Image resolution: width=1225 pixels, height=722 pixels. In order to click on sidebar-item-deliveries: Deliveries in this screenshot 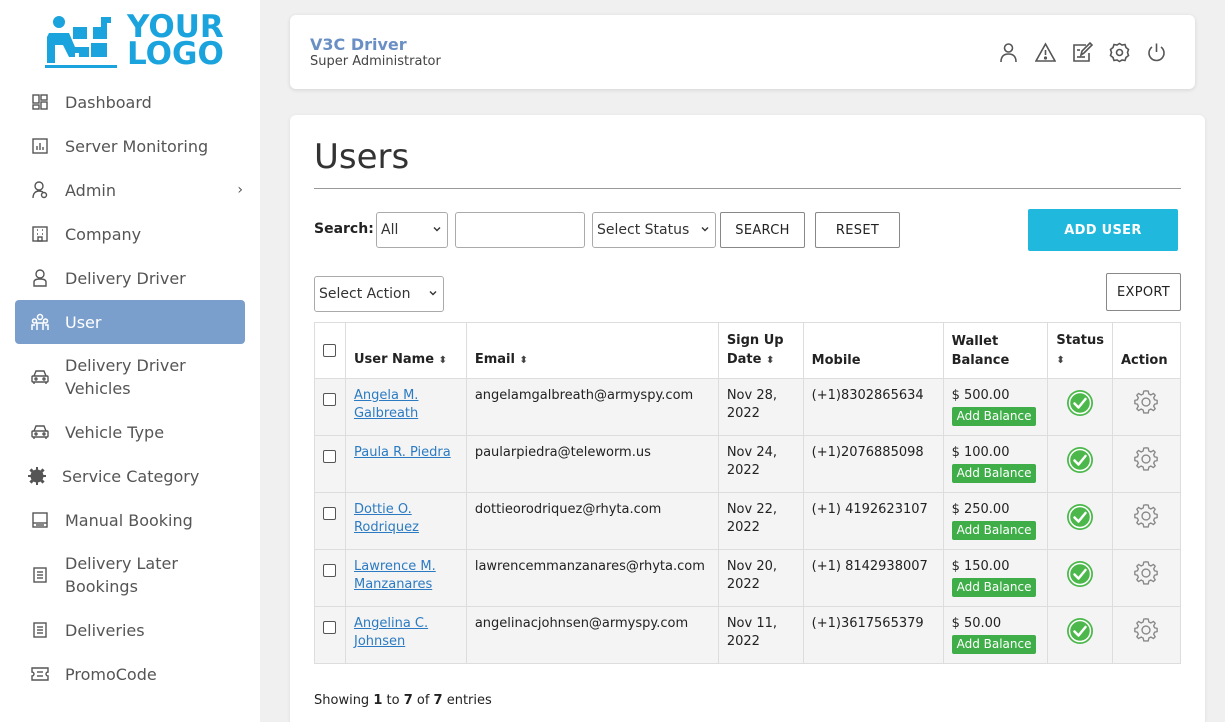, I will do `click(130, 630)`.